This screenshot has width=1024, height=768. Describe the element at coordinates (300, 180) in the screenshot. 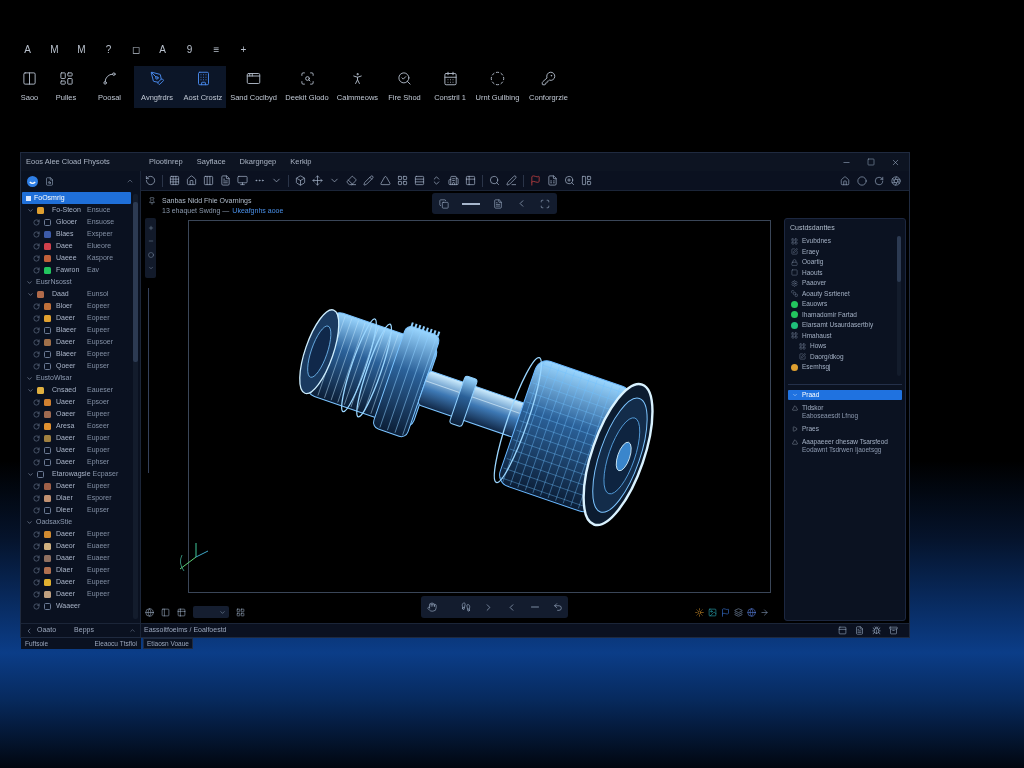

I see `cube-icon` at that location.